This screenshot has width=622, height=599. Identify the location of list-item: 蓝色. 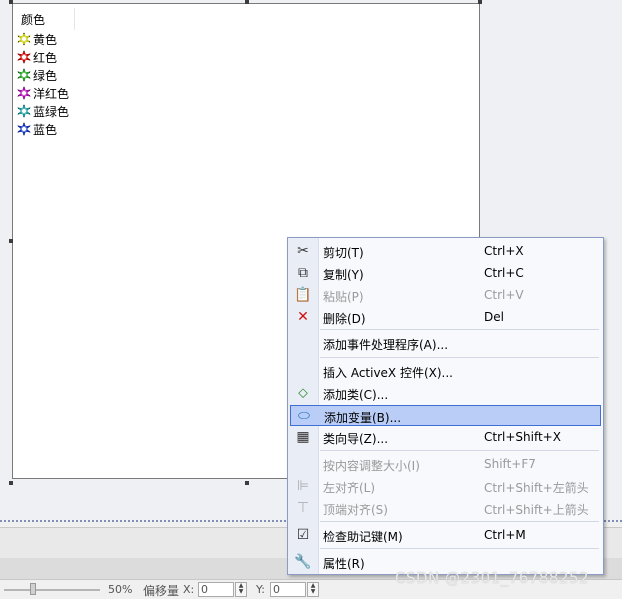
(43, 129).